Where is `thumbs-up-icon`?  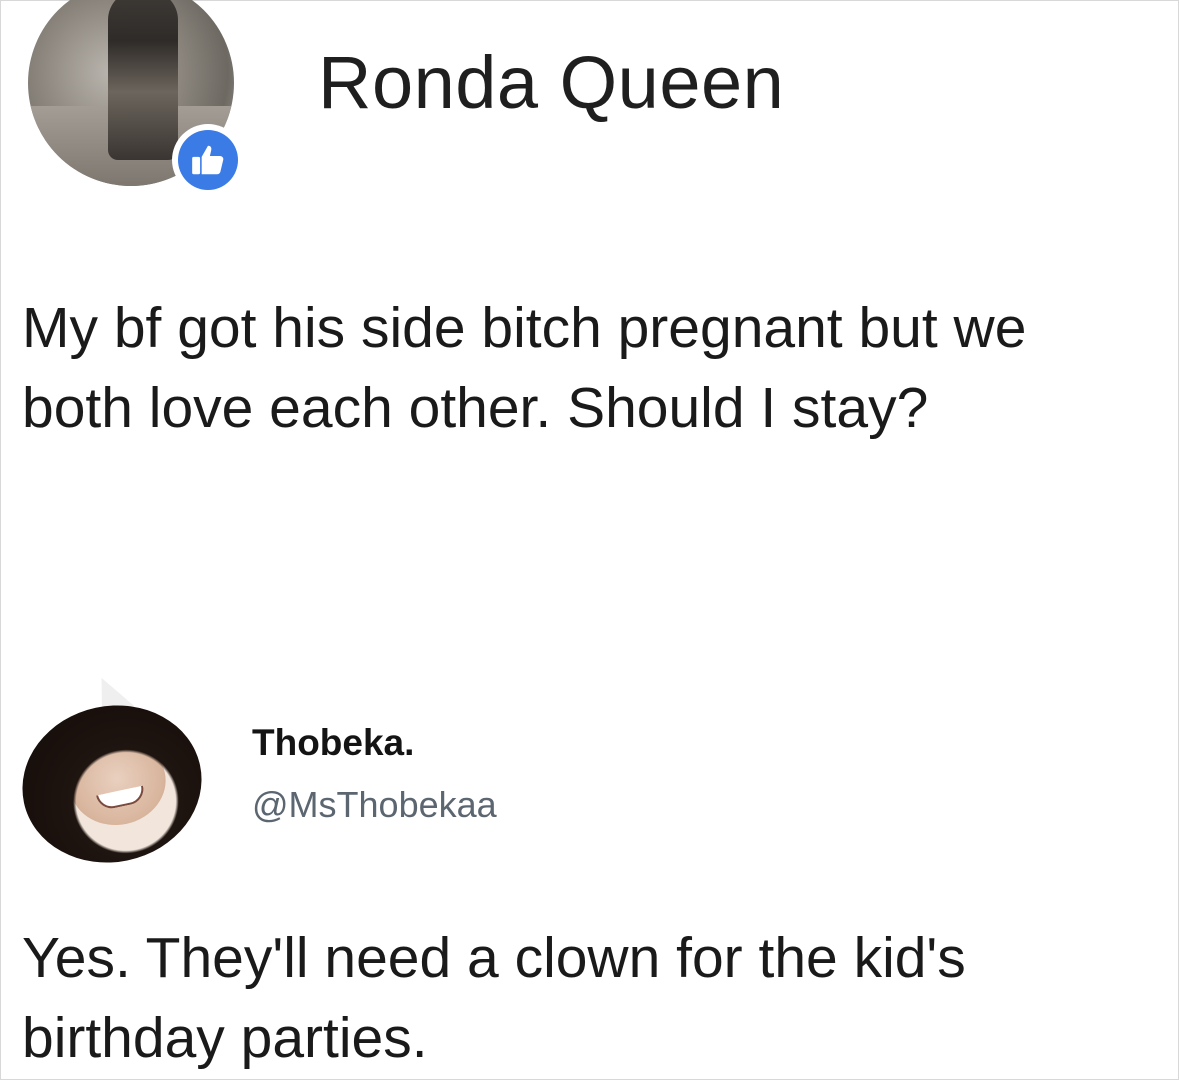
thumbs-up-icon is located at coordinates (208, 160).